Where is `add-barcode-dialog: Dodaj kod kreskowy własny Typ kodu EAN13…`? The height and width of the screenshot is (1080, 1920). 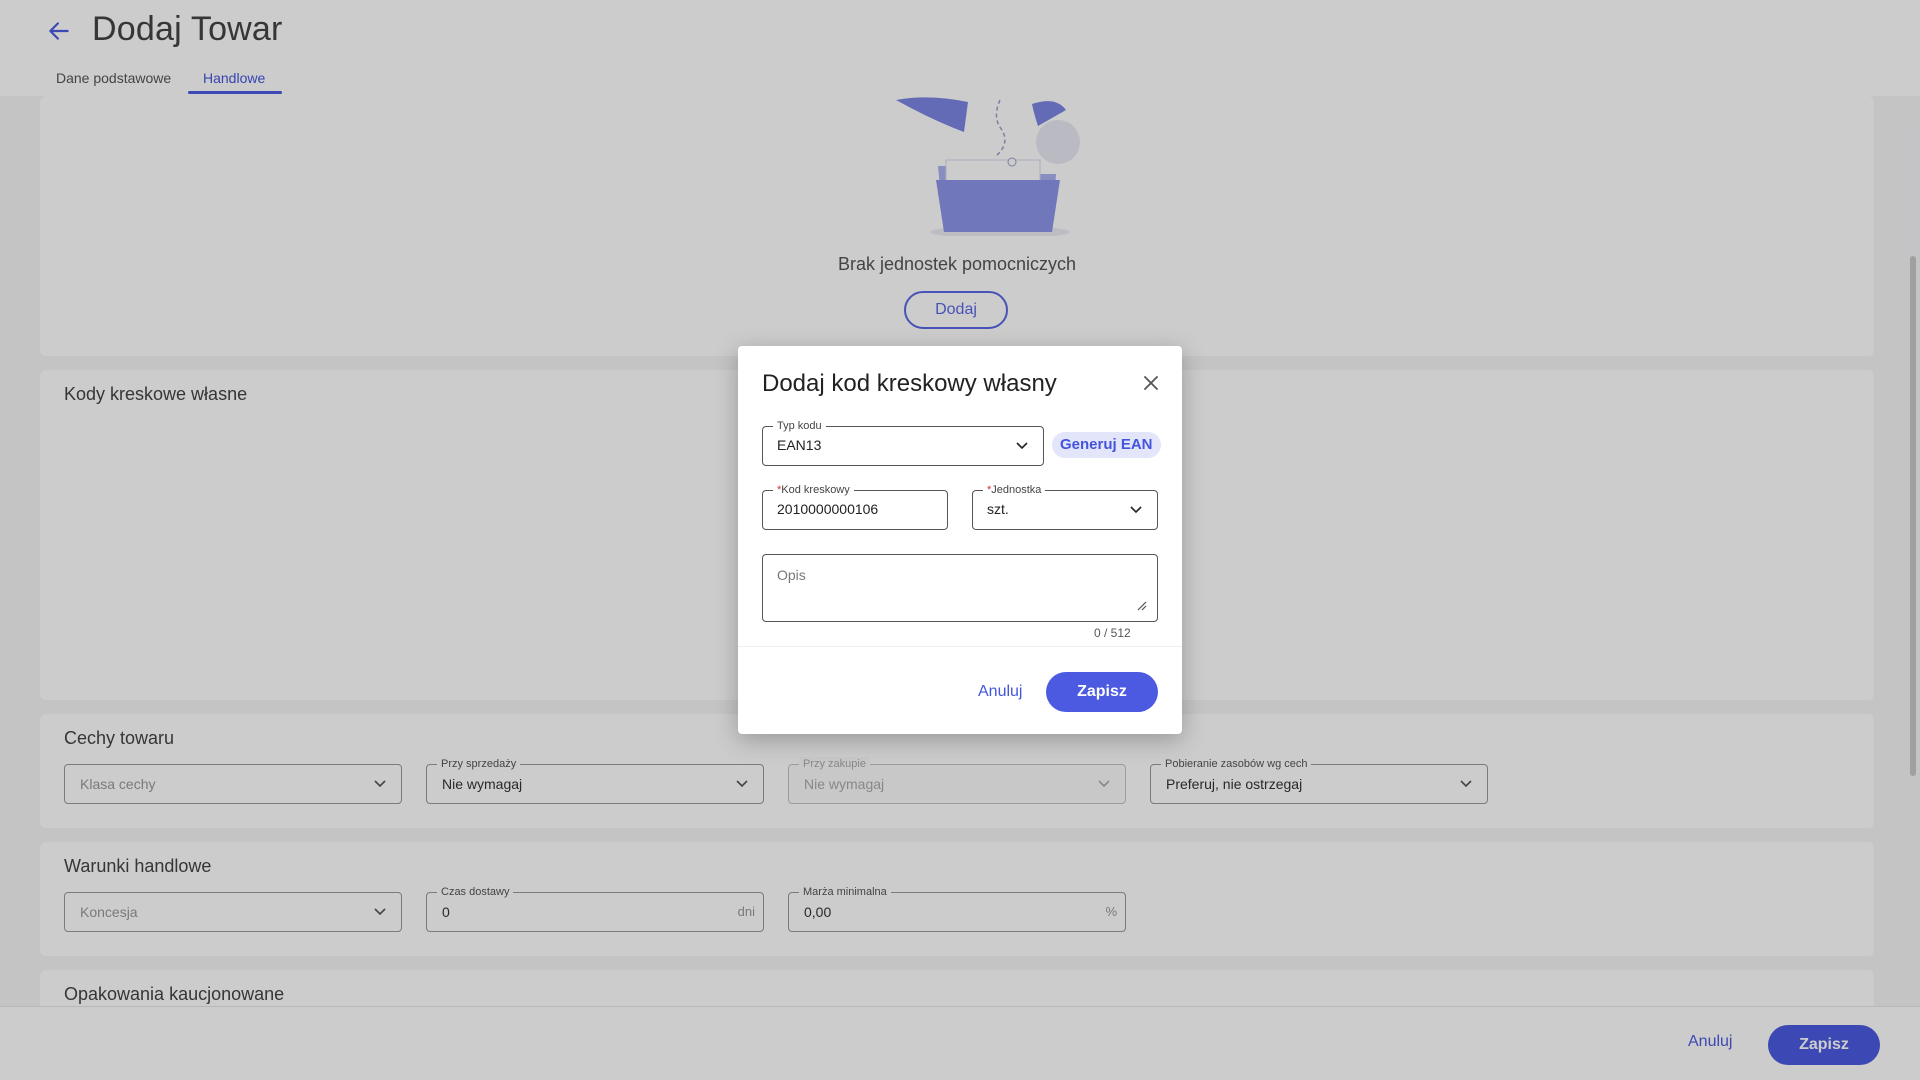 add-barcode-dialog: Dodaj kod kreskowy własny Typ kodu EAN13… is located at coordinates (960, 540).